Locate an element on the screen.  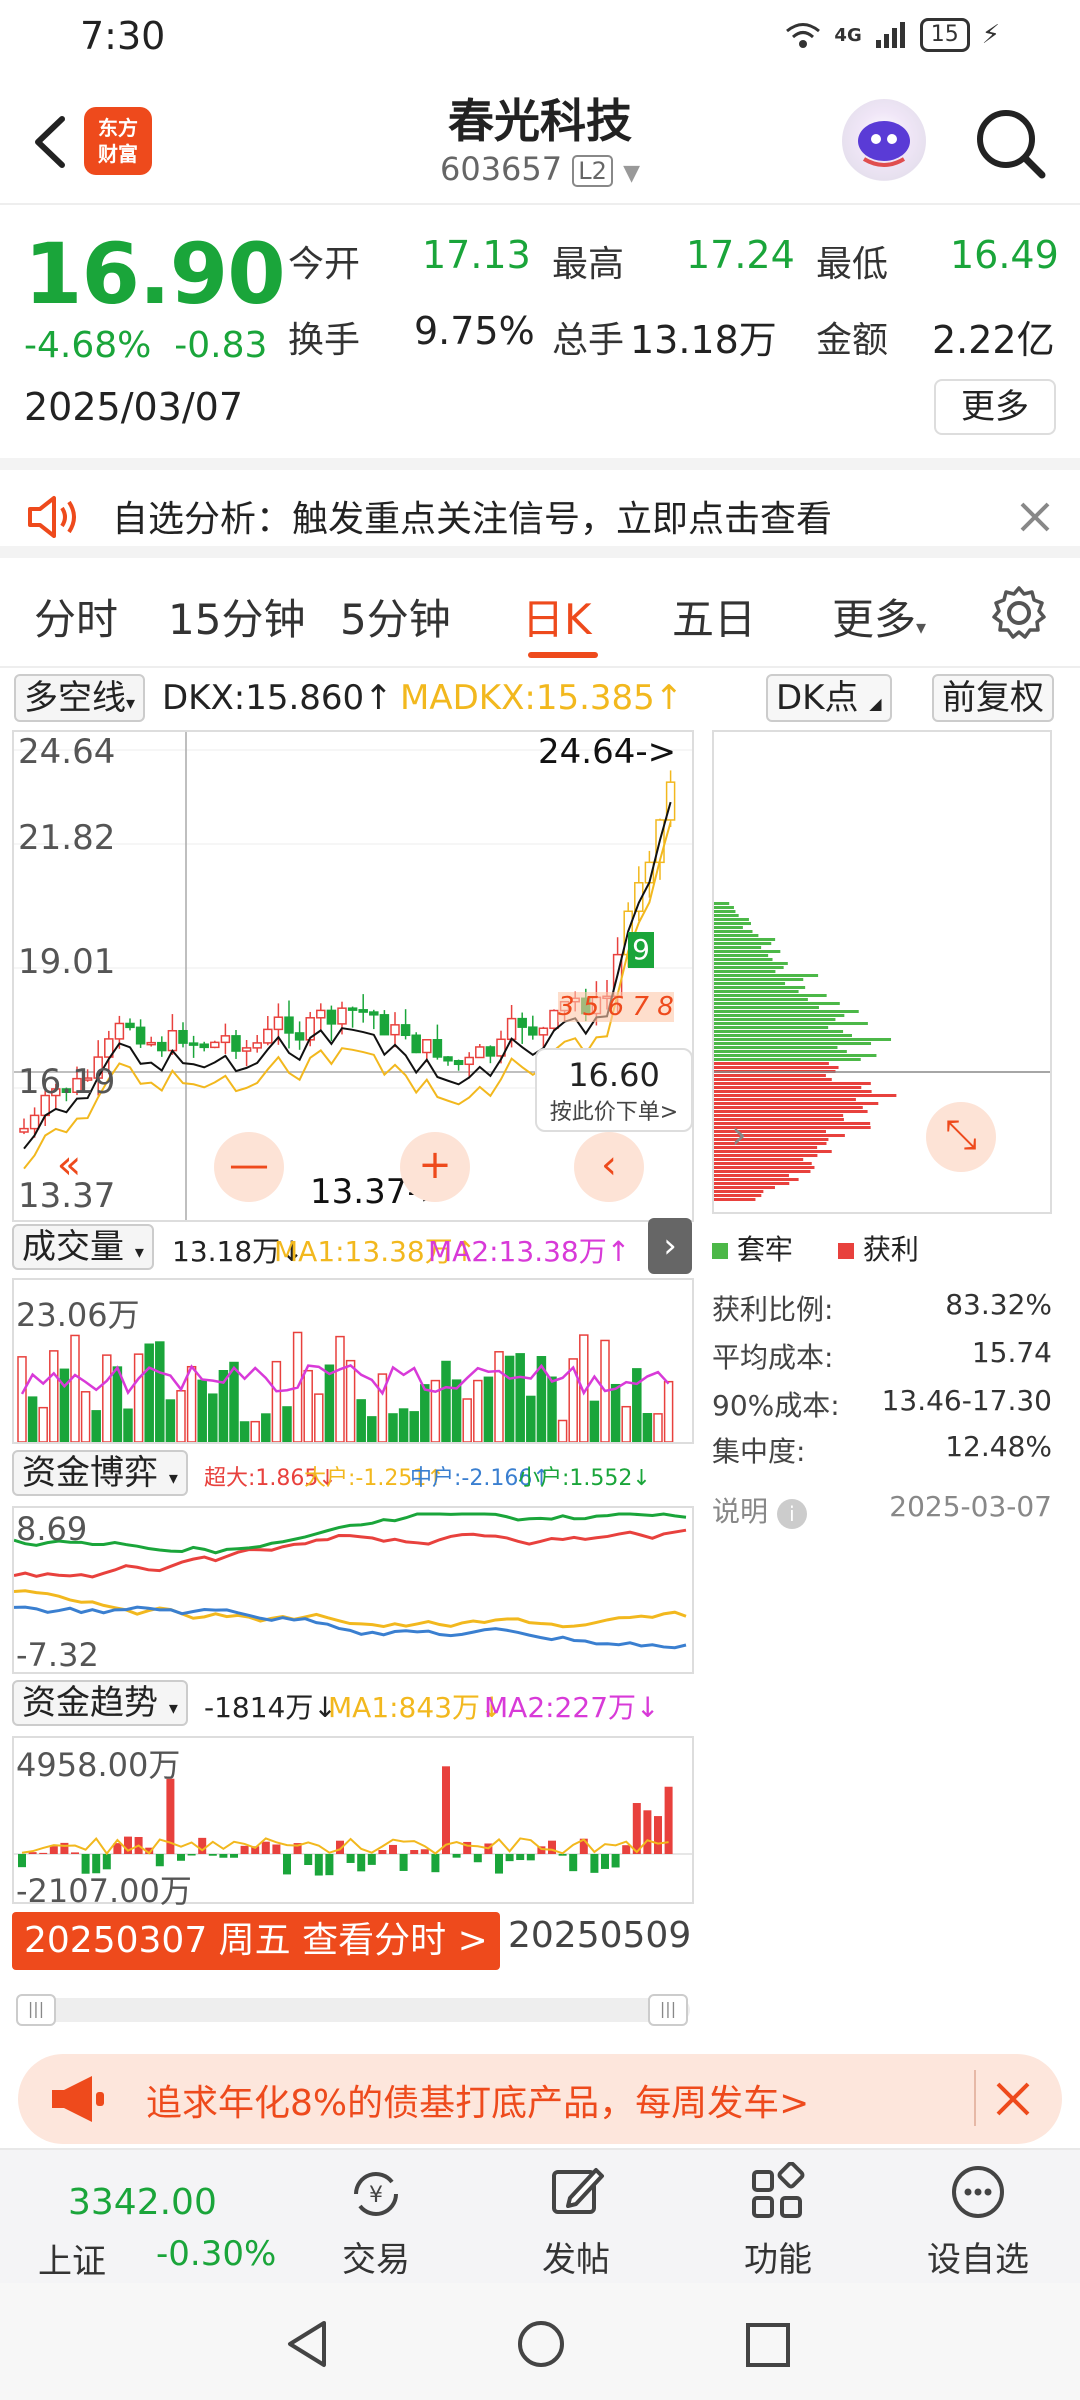
nav-add-watchlist: 设自选 is located at coordinates (978, 2217).